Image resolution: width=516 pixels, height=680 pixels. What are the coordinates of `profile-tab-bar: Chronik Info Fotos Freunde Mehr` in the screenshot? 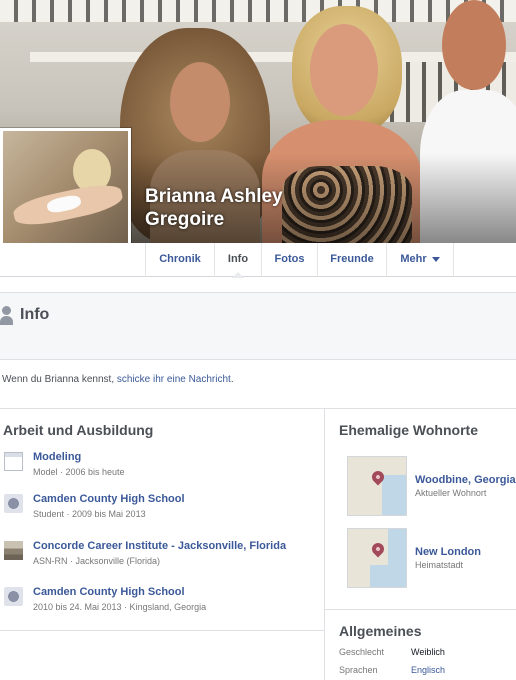 It's located at (258, 260).